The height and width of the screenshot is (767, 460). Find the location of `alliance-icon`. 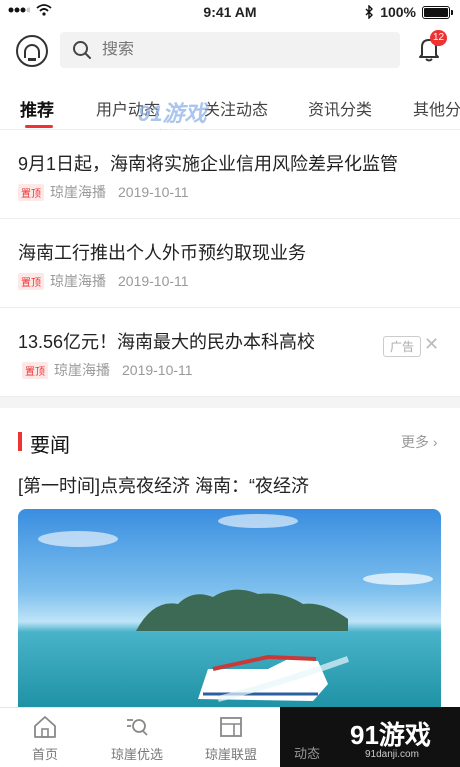

alliance-icon is located at coordinates (231, 727).